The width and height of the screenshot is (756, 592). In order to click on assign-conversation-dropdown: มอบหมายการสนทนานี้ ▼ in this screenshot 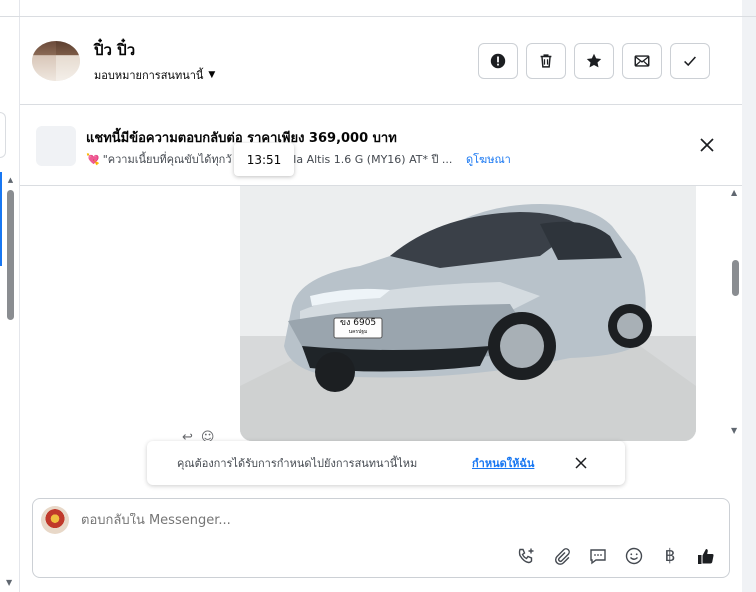, I will do `click(154, 75)`.